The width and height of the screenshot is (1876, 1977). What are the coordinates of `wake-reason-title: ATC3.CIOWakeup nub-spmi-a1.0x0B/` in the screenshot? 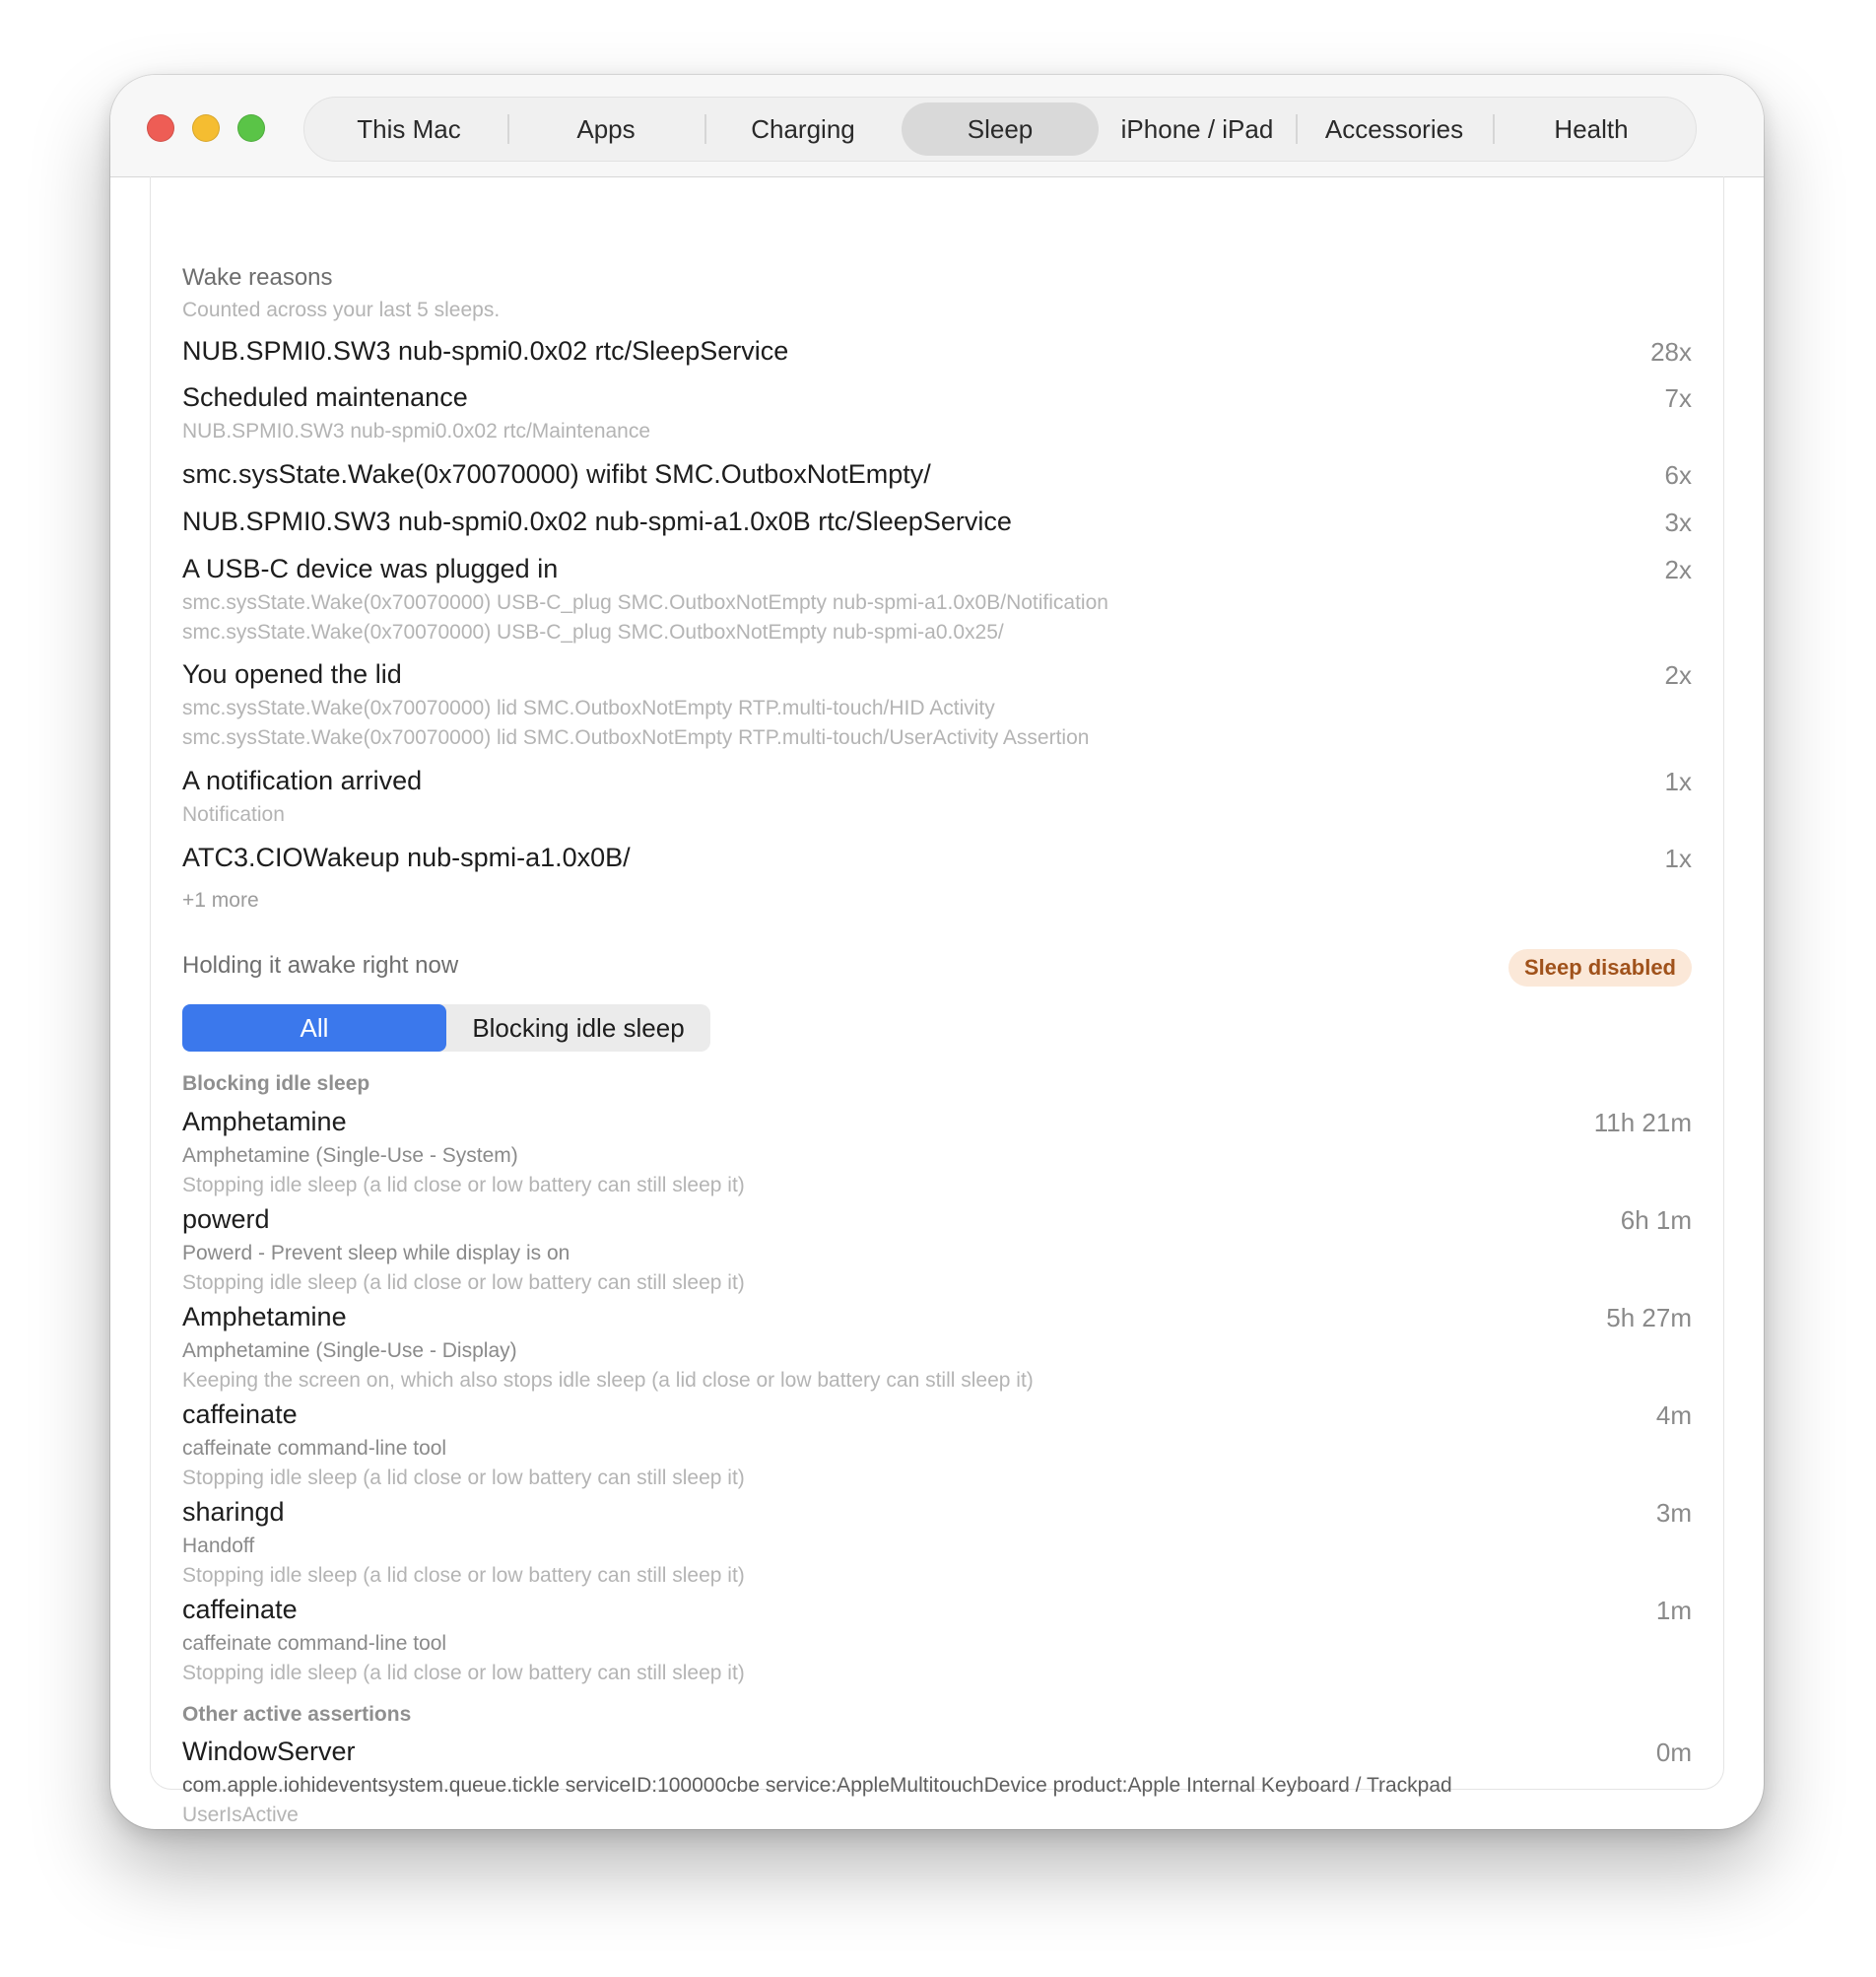 It's located at (407, 857).